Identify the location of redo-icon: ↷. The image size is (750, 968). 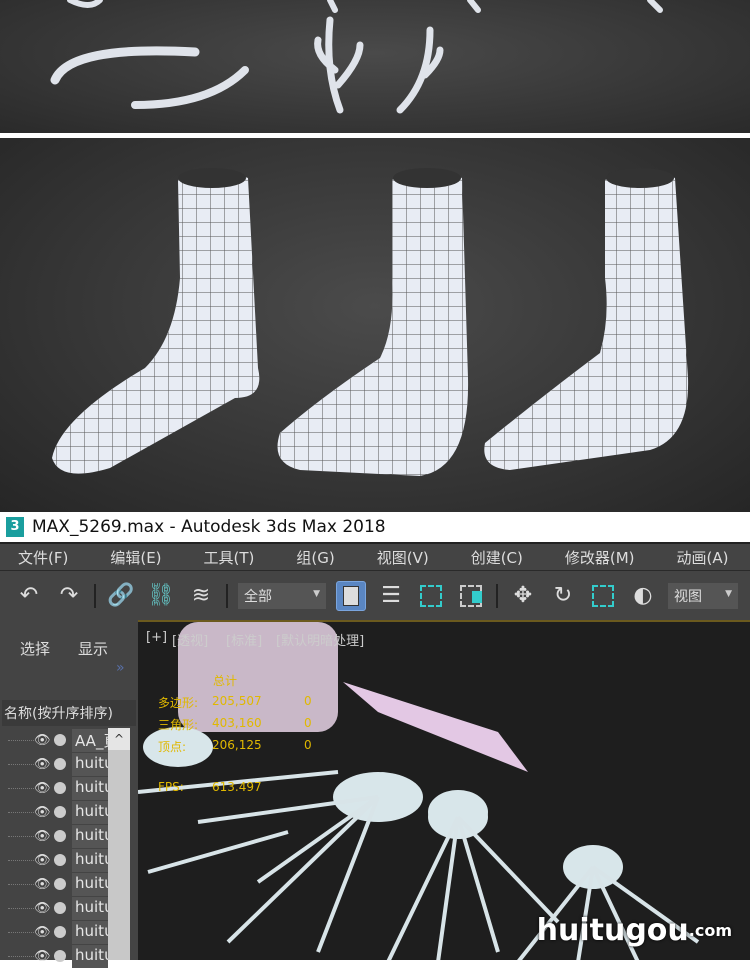
(69, 596).